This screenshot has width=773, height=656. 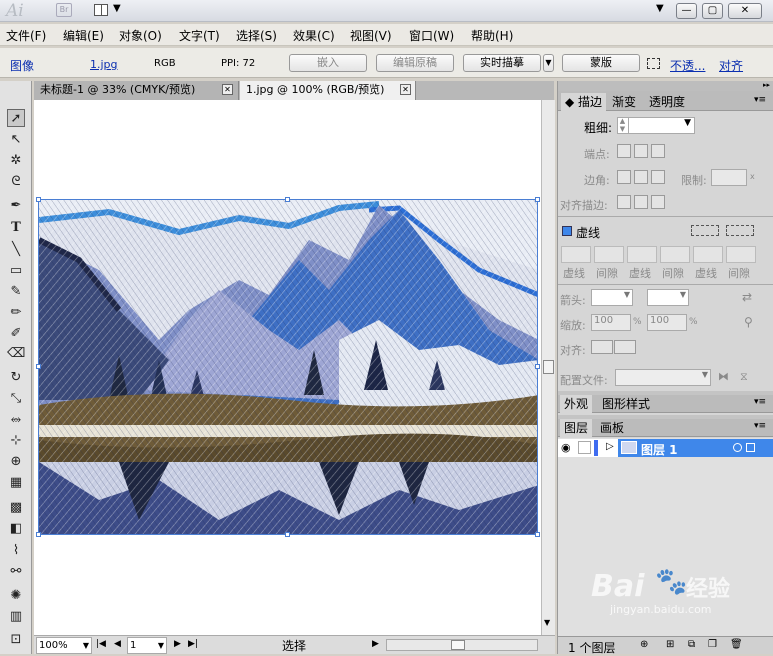 I want to click on tab-1jpg: 1.jpg @ 100% (RGB/预览), so click(x=328, y=90).